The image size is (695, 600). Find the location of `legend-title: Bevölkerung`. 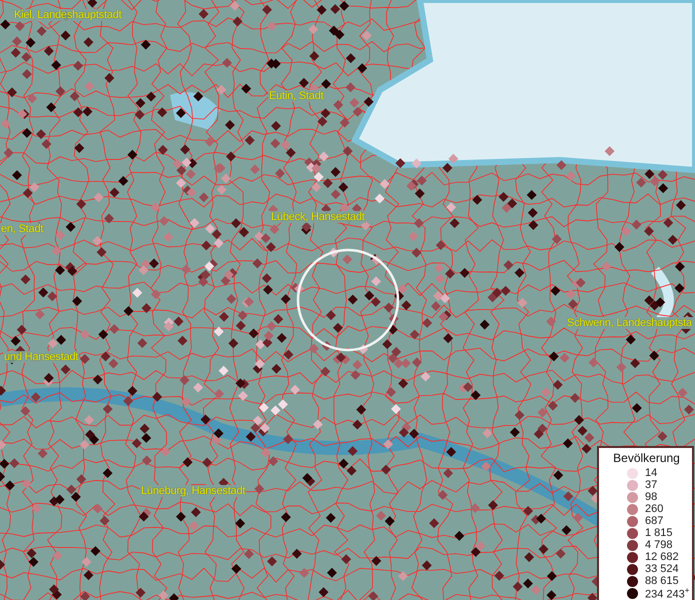

legend-title: Bevölkerung is located at coordinates (646, 458).